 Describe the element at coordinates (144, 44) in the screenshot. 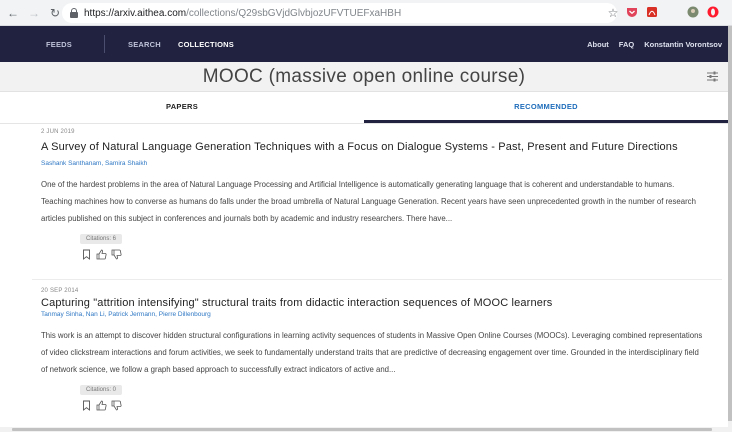

I see `nav-search: SEARCH` at that location.